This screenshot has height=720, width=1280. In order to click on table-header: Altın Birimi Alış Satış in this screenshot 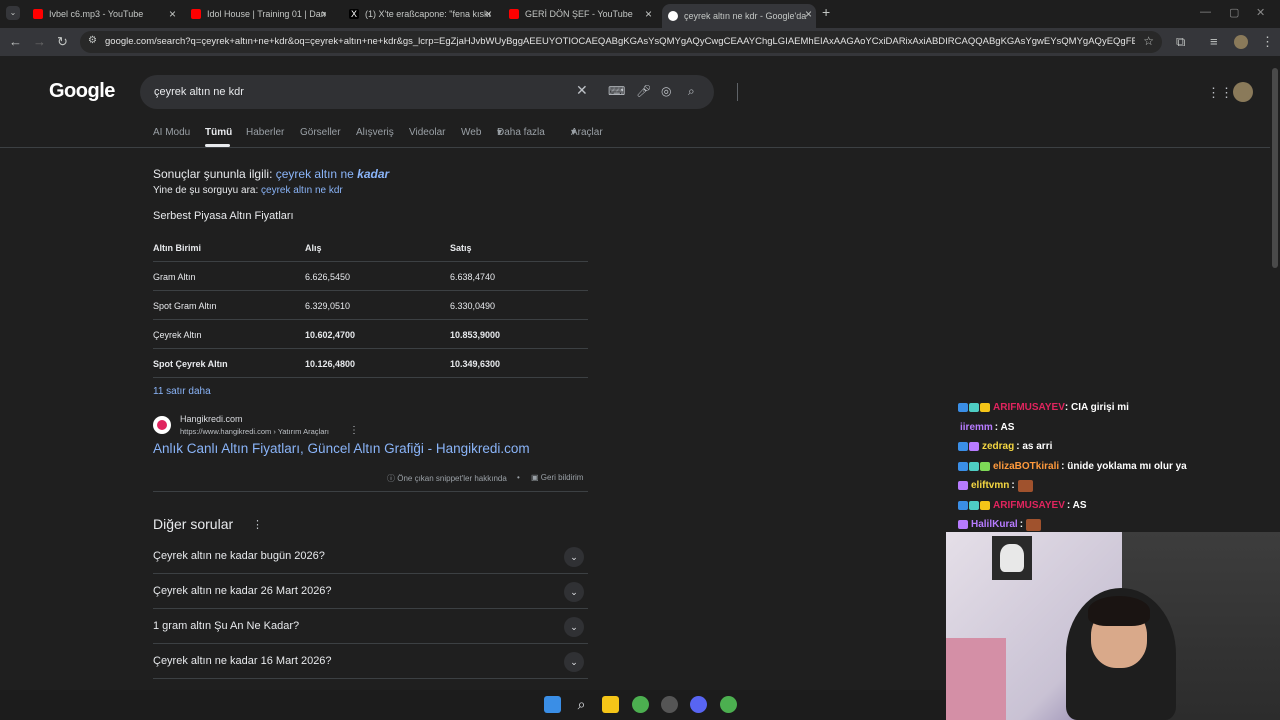, I will do `click(370, 249)`.